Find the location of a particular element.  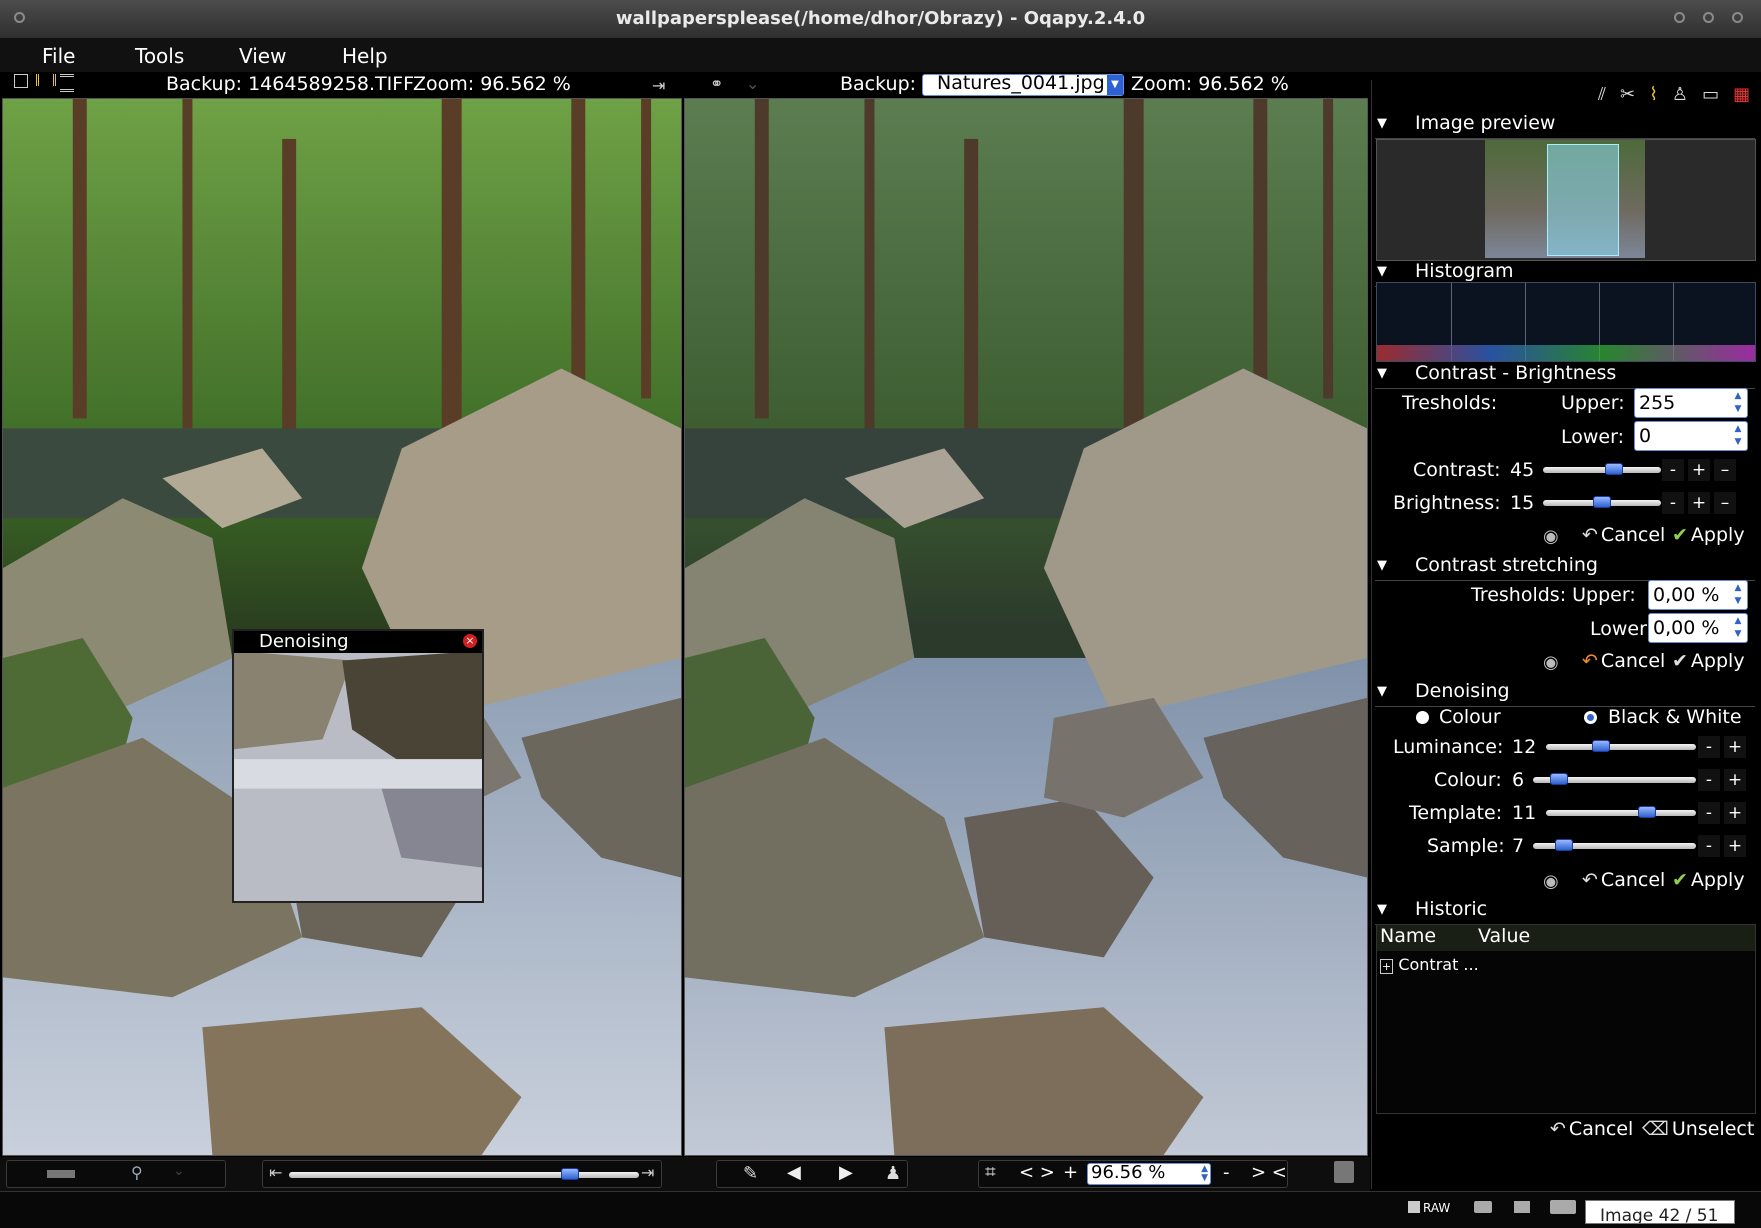

zoom-spinbox: 96.56 % ▲ ▼ is located at coordinates (1149, 1173).